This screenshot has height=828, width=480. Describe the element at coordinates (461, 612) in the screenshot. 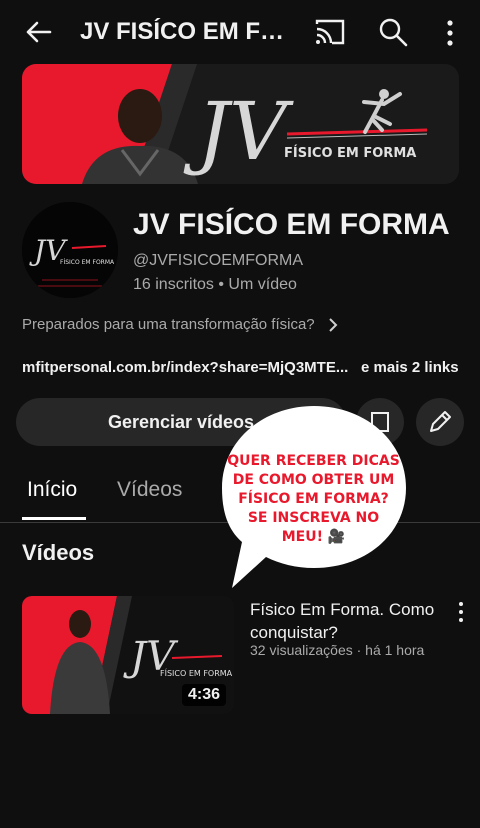

I see `video-more-icon` at that location.